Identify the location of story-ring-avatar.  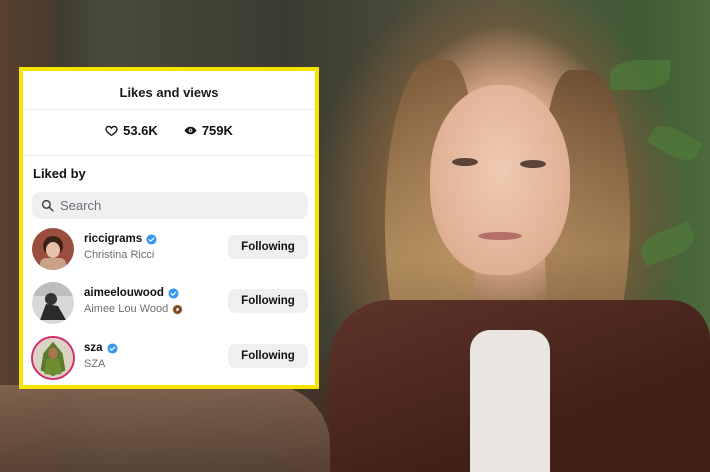
(53, 358).